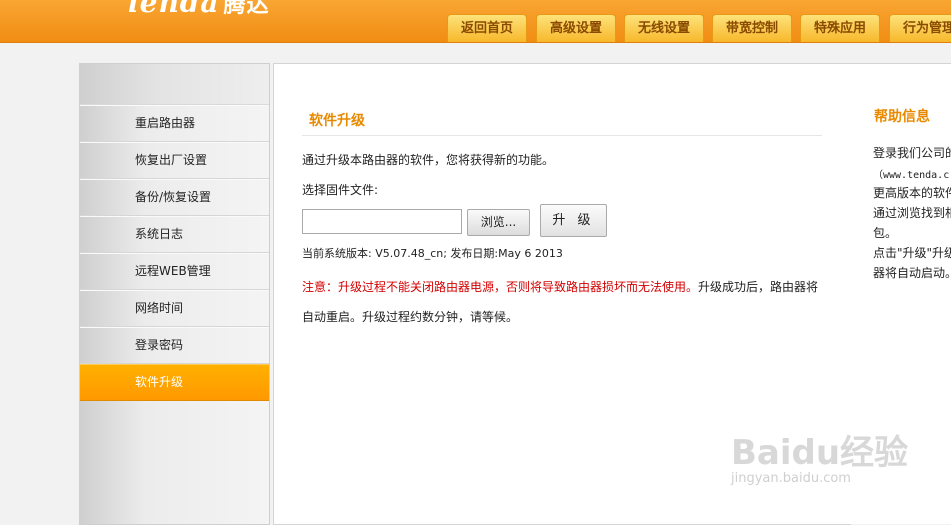 The height and width of the screenshot is (525, 951). What do you see at coordinates (911, 175) in the screenshot?
I see `help-line: （www.tenda.c` at bounding box center [911, 175].